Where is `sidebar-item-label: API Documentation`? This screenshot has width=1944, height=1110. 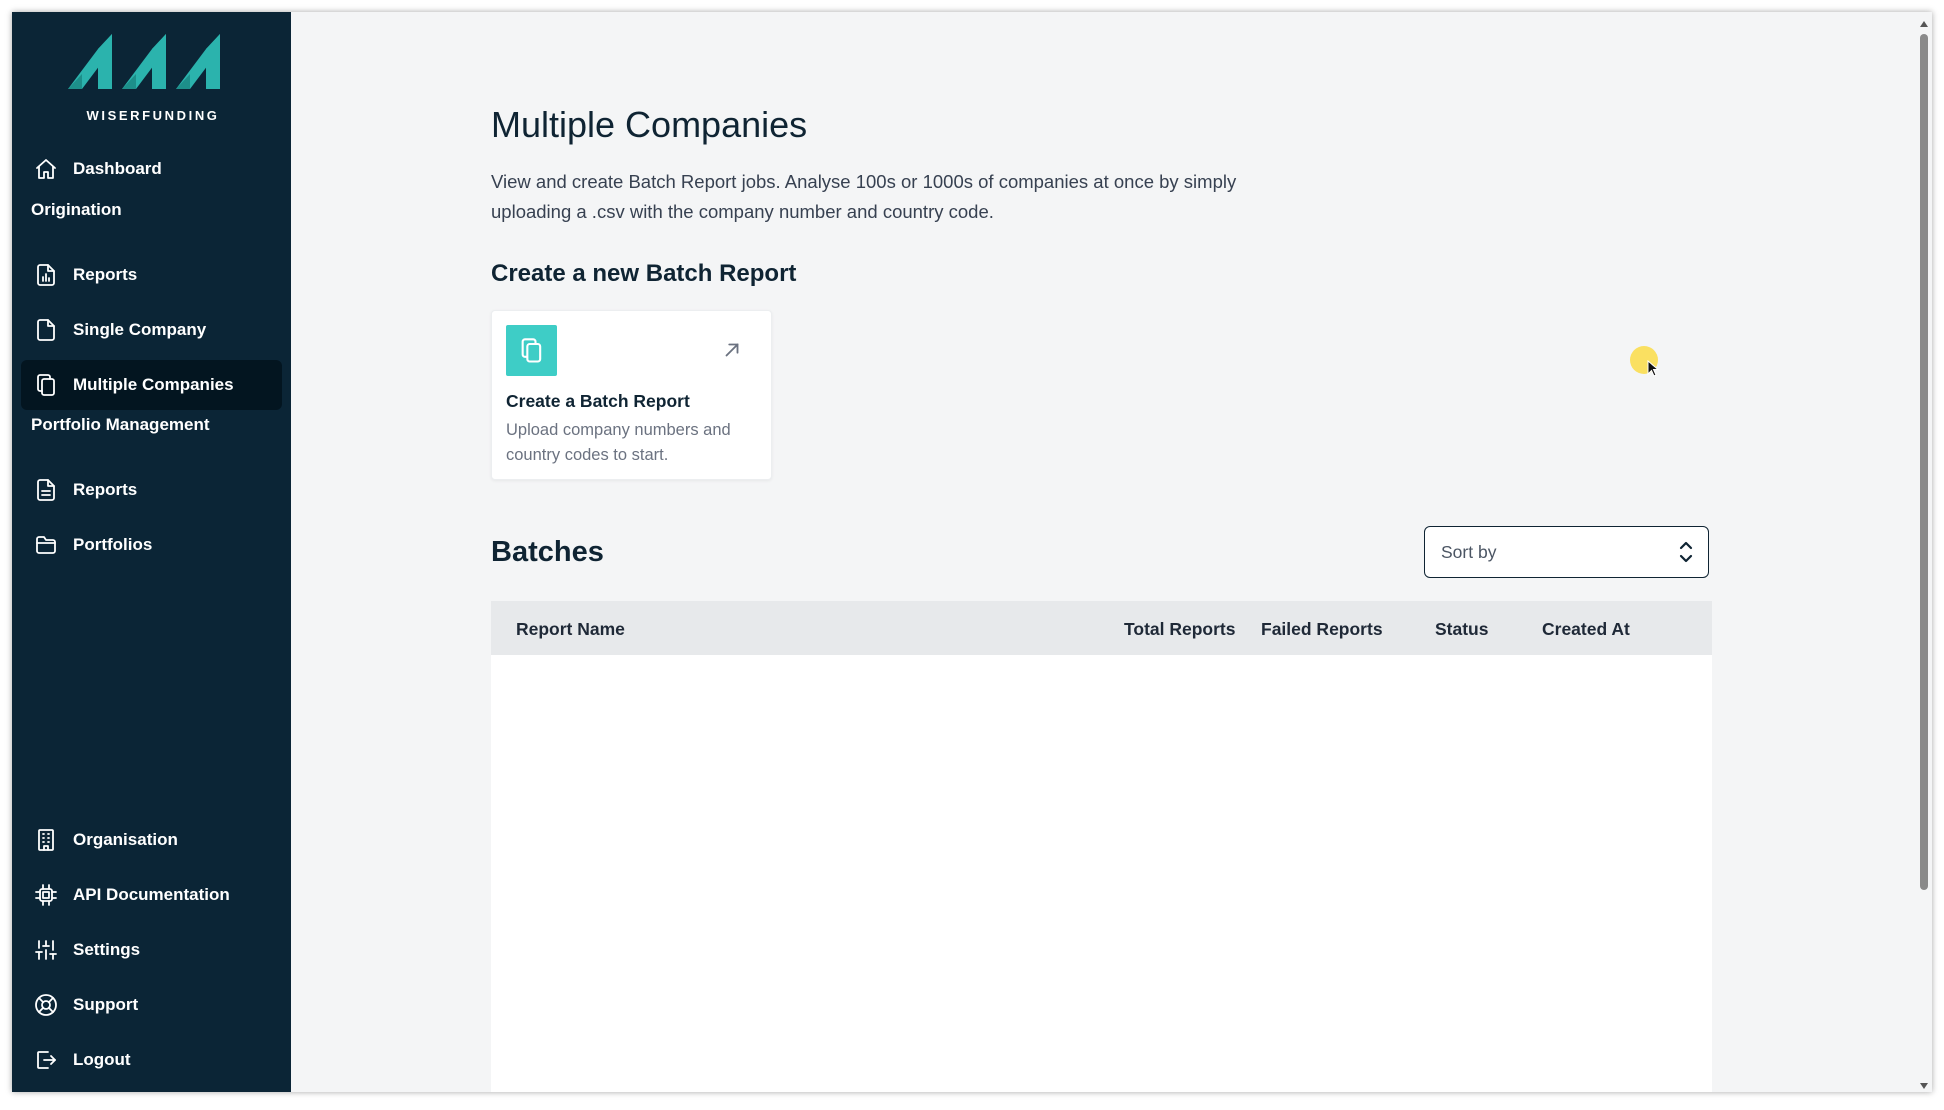
sidebar-item-label: API Documentation is located at coordinates (151, 894).